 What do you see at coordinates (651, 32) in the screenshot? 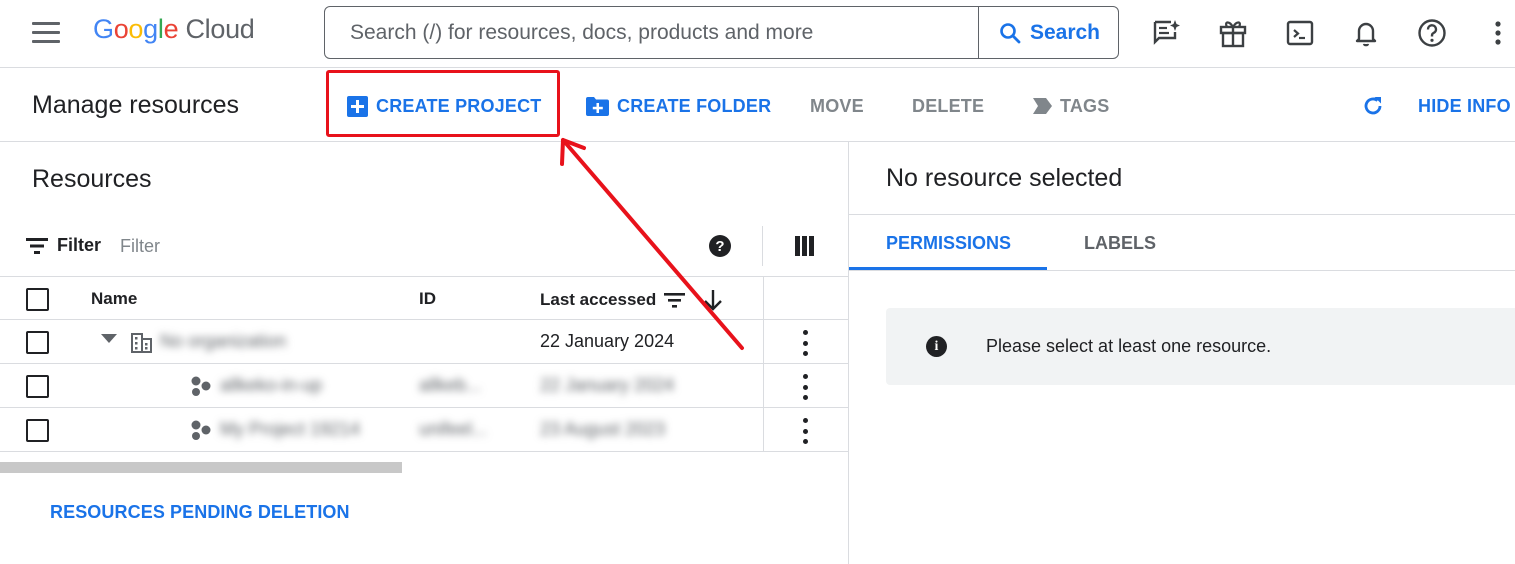
I see `search-input` at bounding box center [651, 32].